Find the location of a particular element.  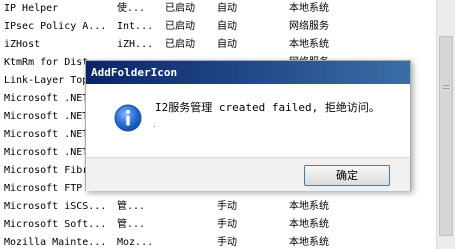

service-row: iZHost iZH... 已启动 自动 本地系统 is located at coordinates (218, 45).